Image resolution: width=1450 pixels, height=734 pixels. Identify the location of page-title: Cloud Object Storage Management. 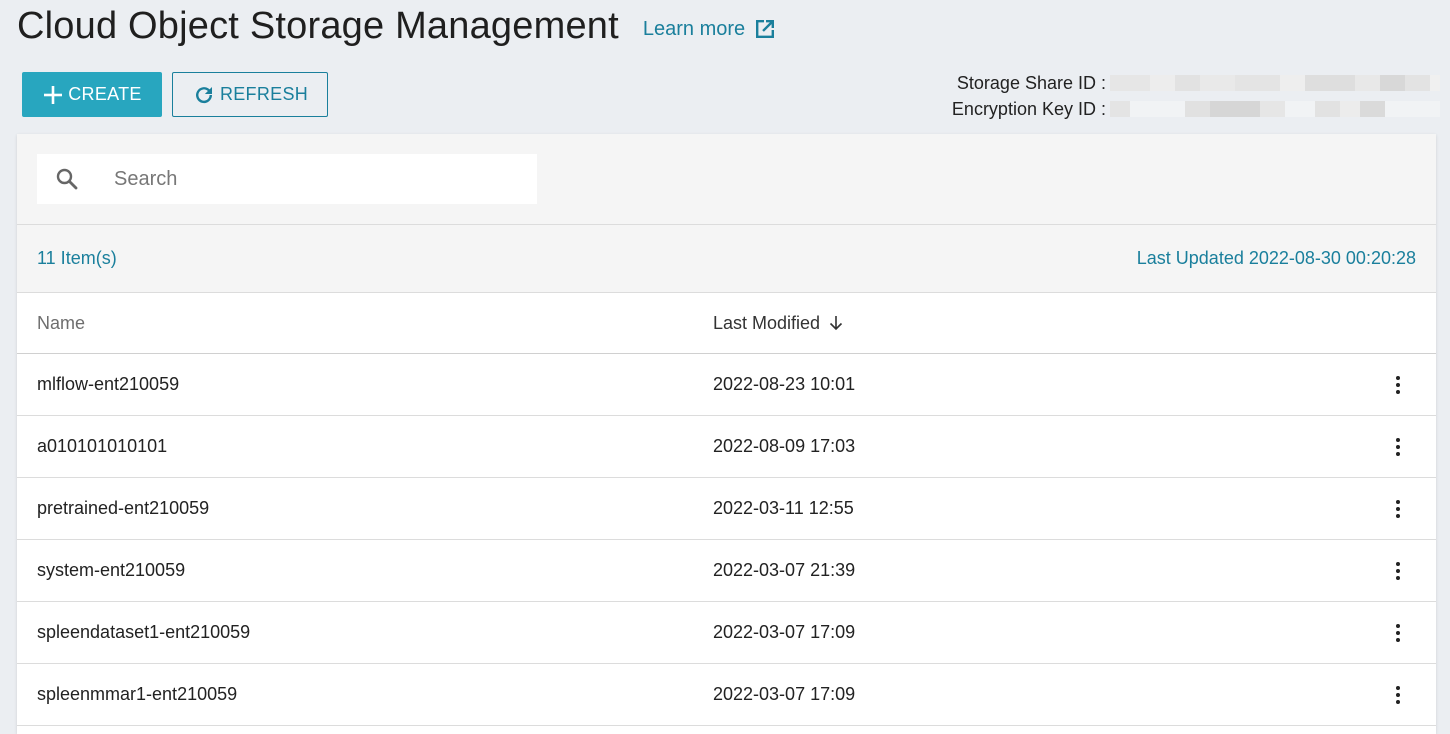
(318, 25).